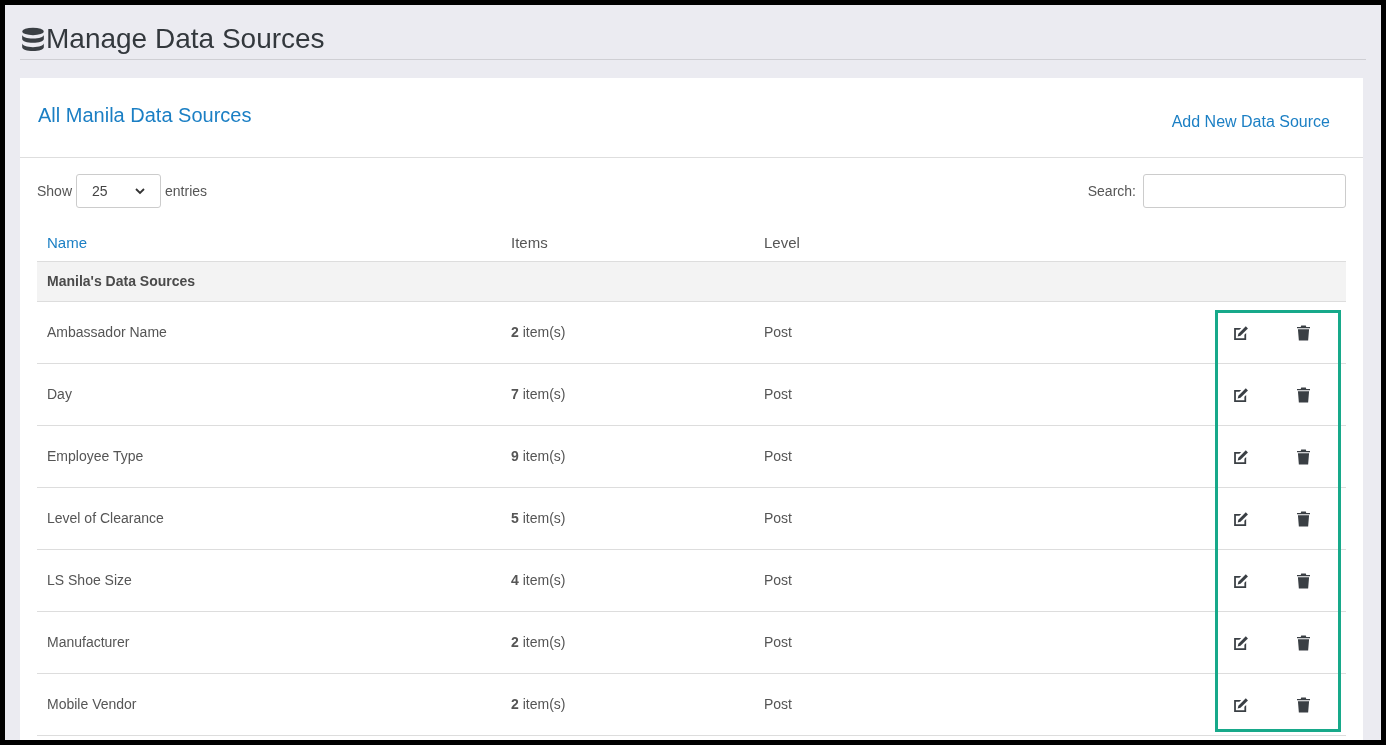  What do you see at coordinates (62, 243) in the screenshot?
I see `column-header: Name` at bounding box center [62, 243].